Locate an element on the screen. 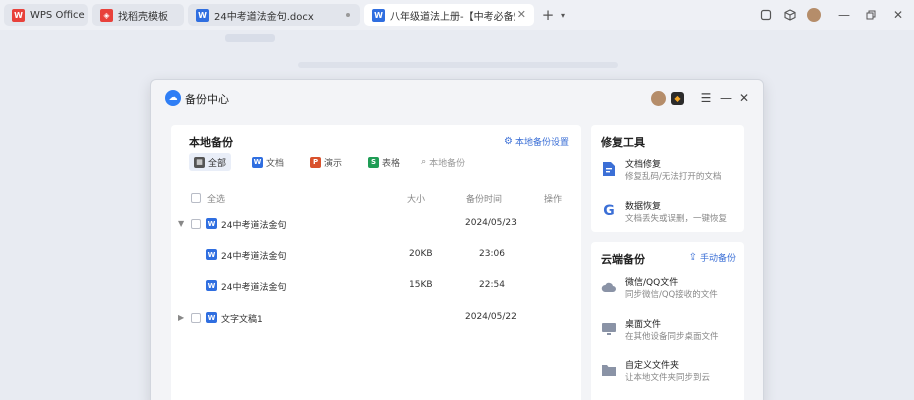 This screenshot has width=914, height=400. table-row: W 24中考道法金句 20KB 23:06 is located at coordinates (376, 256).